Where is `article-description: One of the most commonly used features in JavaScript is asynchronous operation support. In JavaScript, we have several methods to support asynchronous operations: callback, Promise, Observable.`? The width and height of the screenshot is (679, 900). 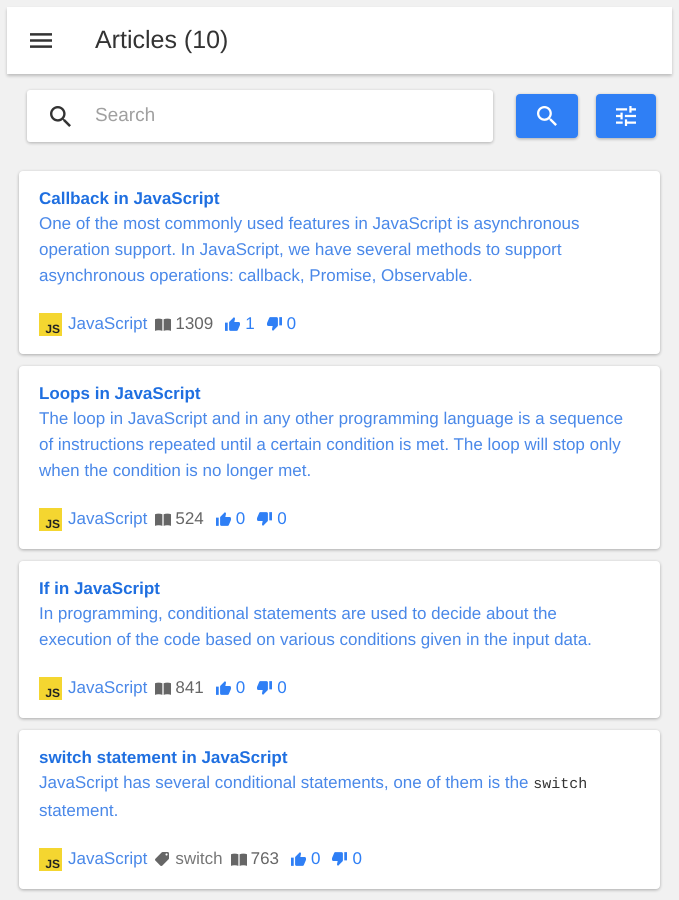 article-description: One of the most commonly used features in JavaScript is asynchronous operation support. In JavaScript, we have several methods to support asynchronous operations: callback, Promise, Observable. is located at coordinates (309, 250).